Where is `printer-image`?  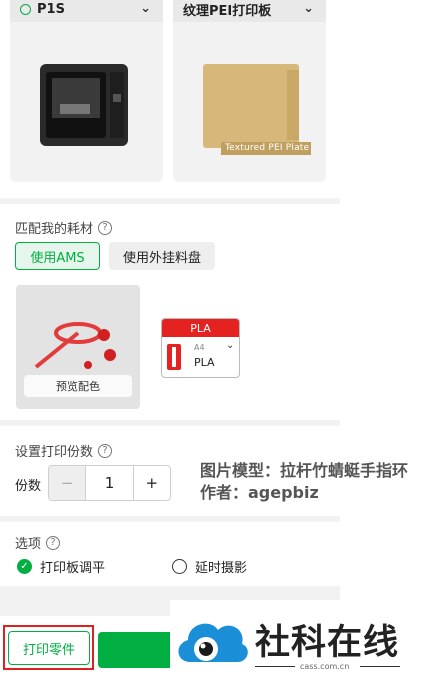
printer-image is located at coordinates (84, 105).